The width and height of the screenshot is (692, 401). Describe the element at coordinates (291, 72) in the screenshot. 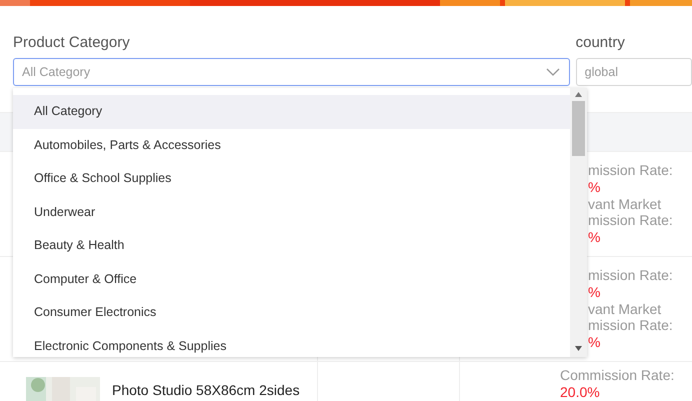

I see `select-field: All Category` at that location.